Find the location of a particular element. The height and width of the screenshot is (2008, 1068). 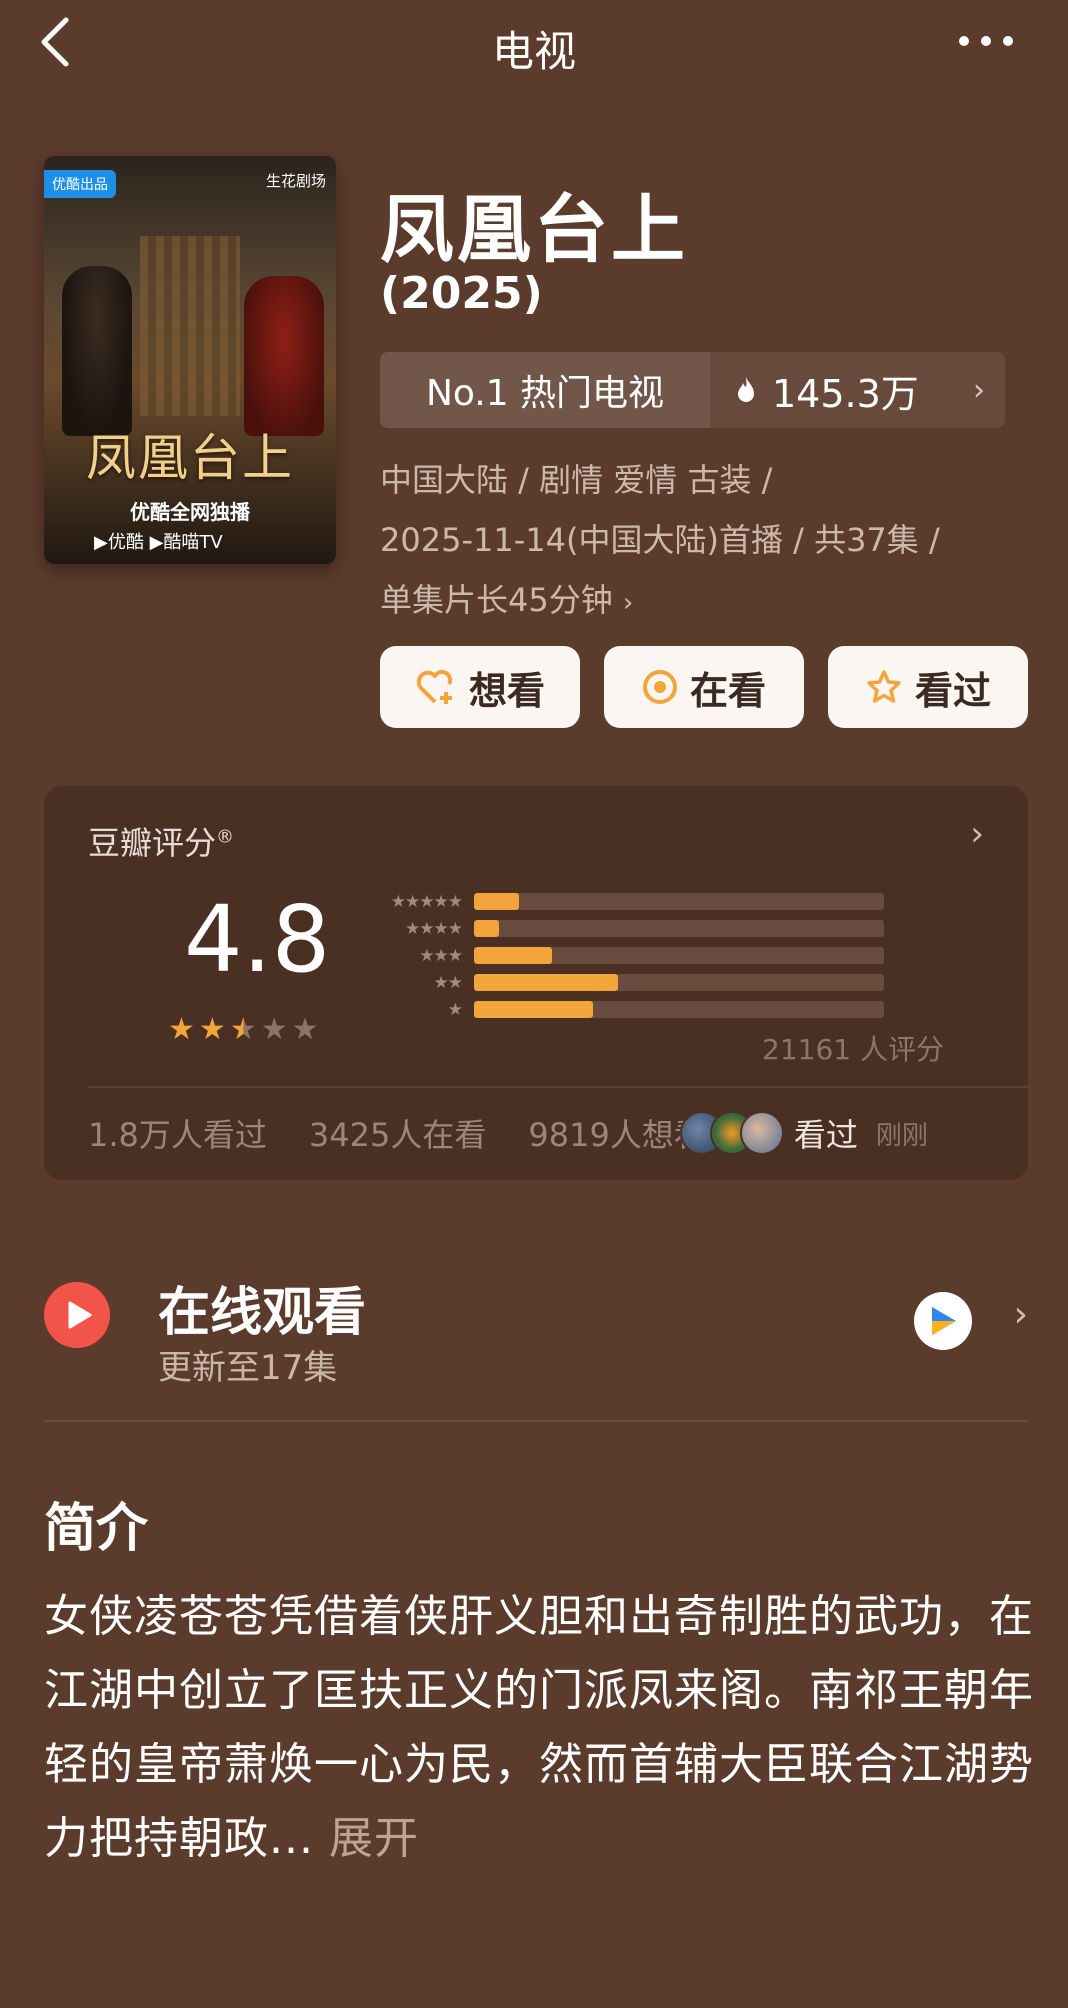

friend-action: 看过 is located at coordinates (825, 1135).